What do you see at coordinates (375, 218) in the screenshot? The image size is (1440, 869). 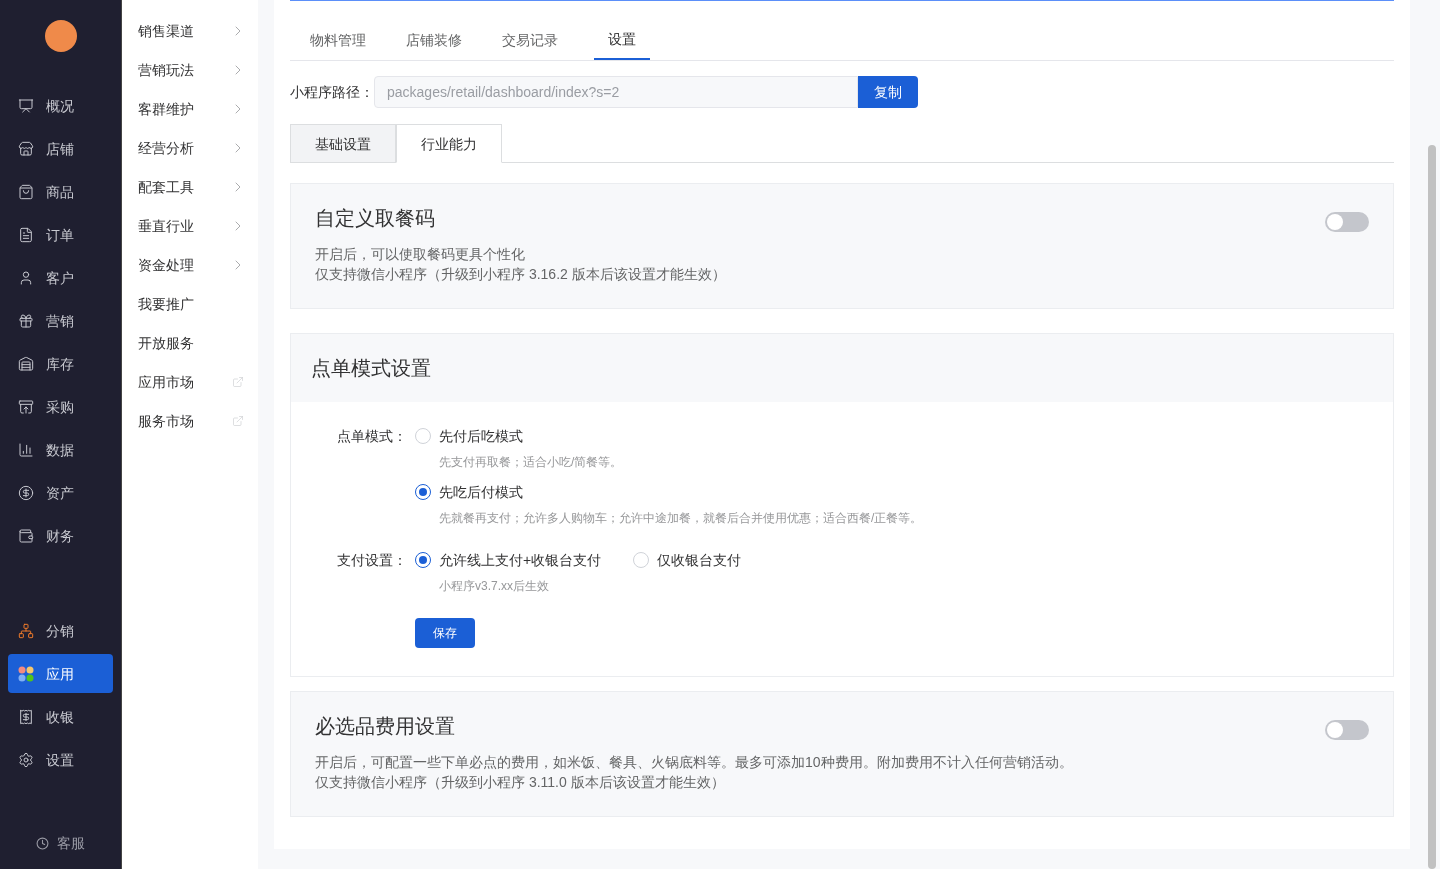 I see `card-title: 自定义取餐码` at bounding box center [375, 218].